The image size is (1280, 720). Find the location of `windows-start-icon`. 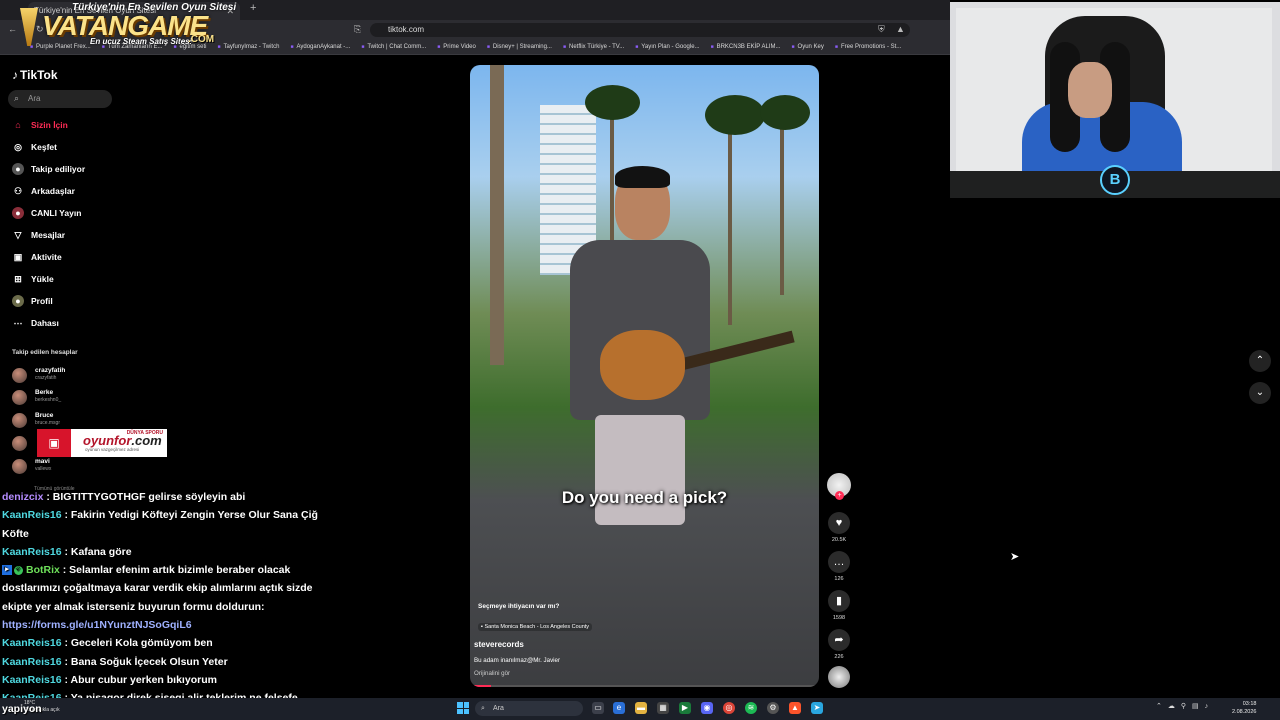

windows-start-icon is located at coordinates (463, 708).